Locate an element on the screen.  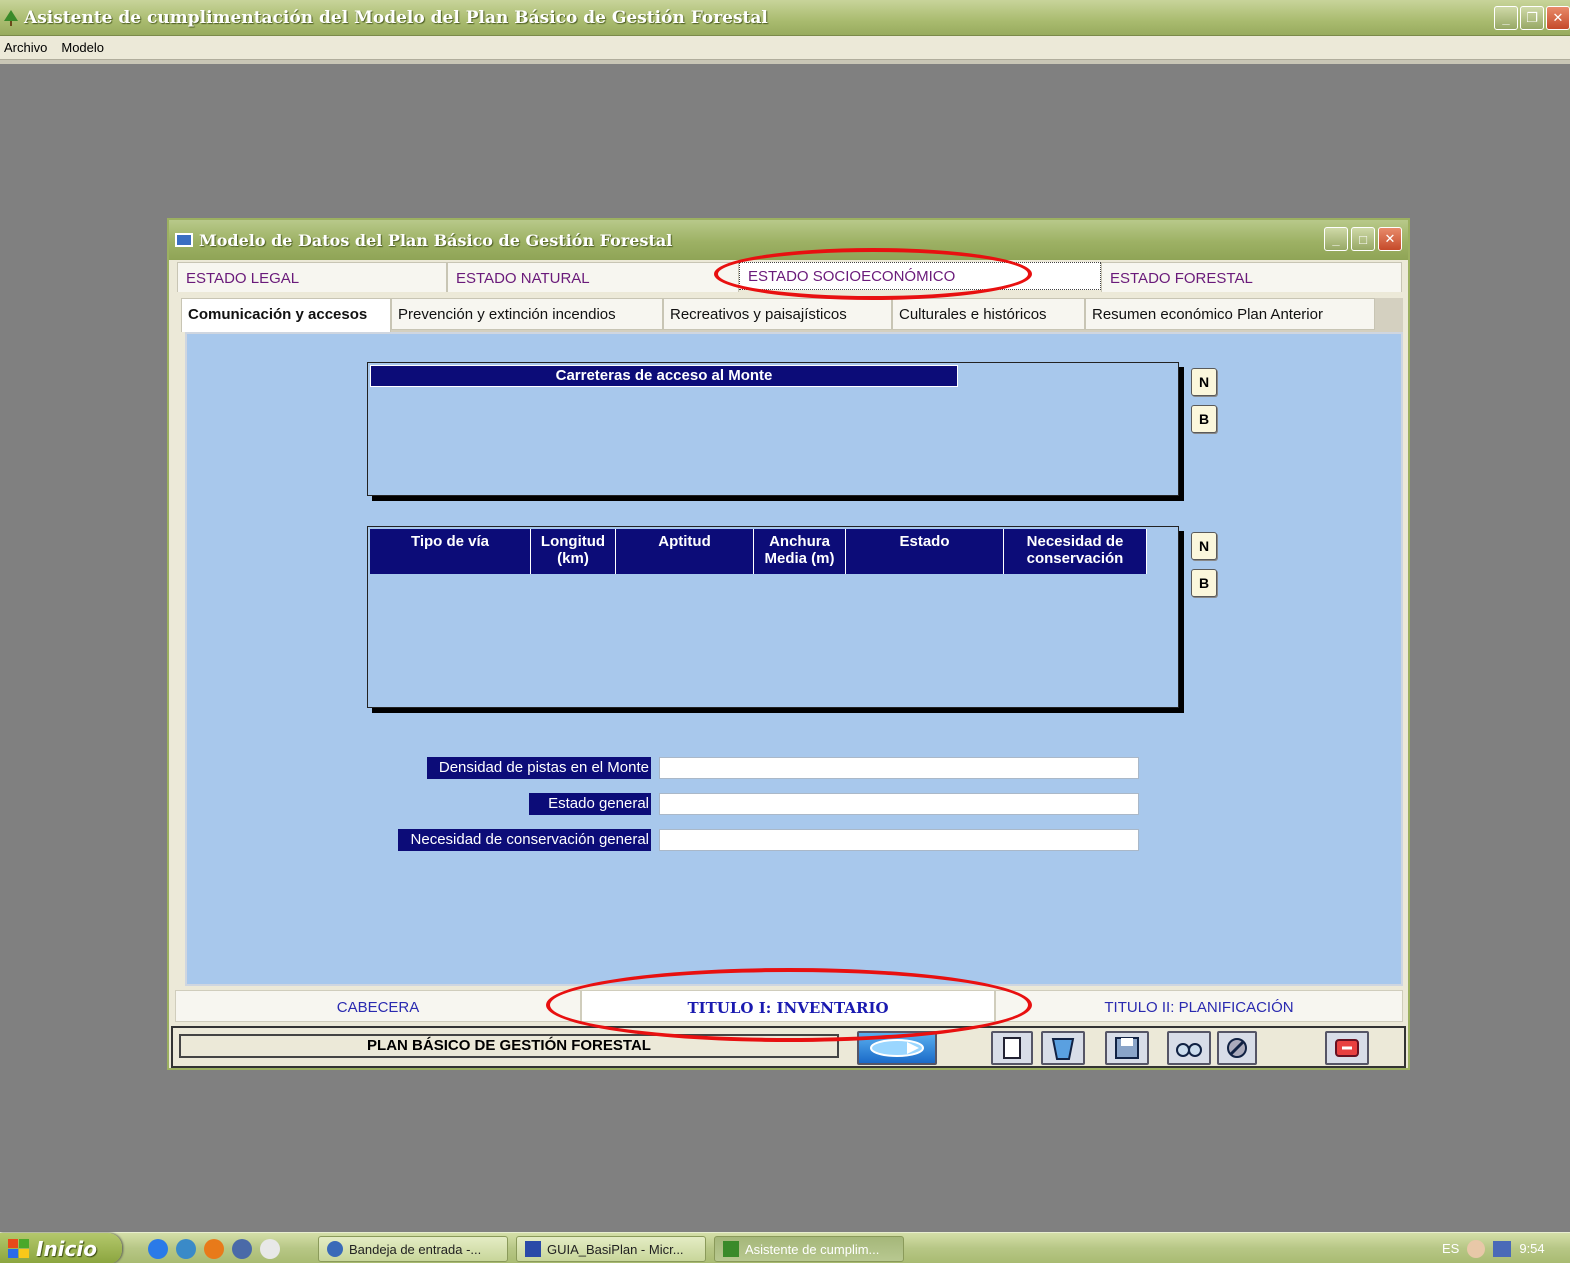
system-tray: ES 9:54 is located at coordinates (1495, 1248).